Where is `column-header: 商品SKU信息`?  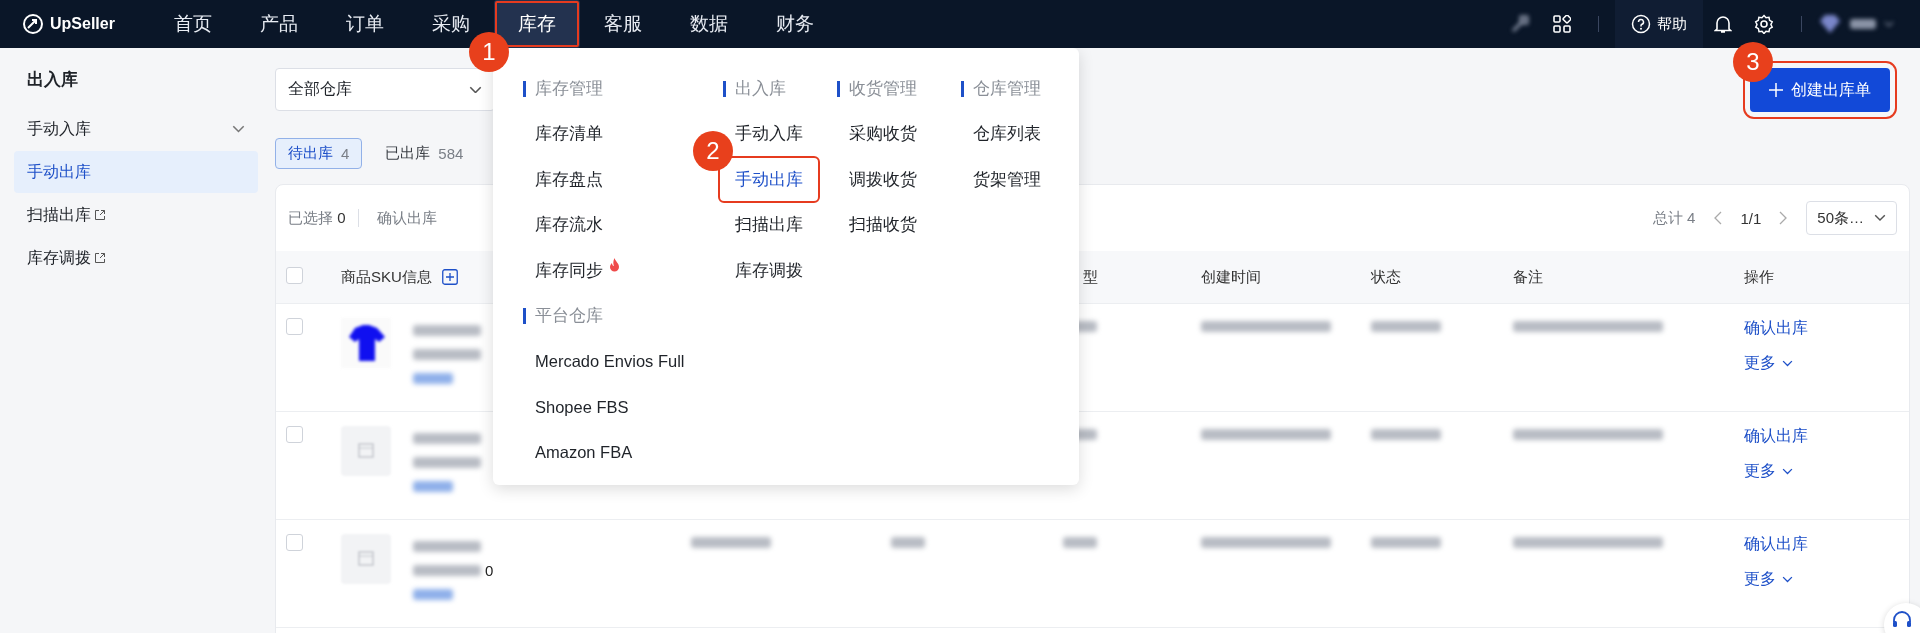
column-header: 商品SKU信息 is located at coordinates (386, 277).